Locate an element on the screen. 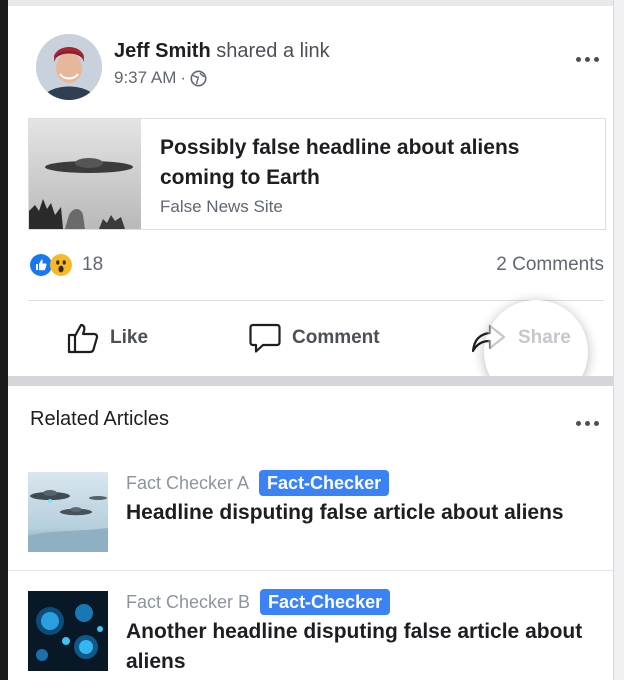 The width and height of the screenshot is (624, 680). comment-button: Comment is located at coordinates (314, 338).